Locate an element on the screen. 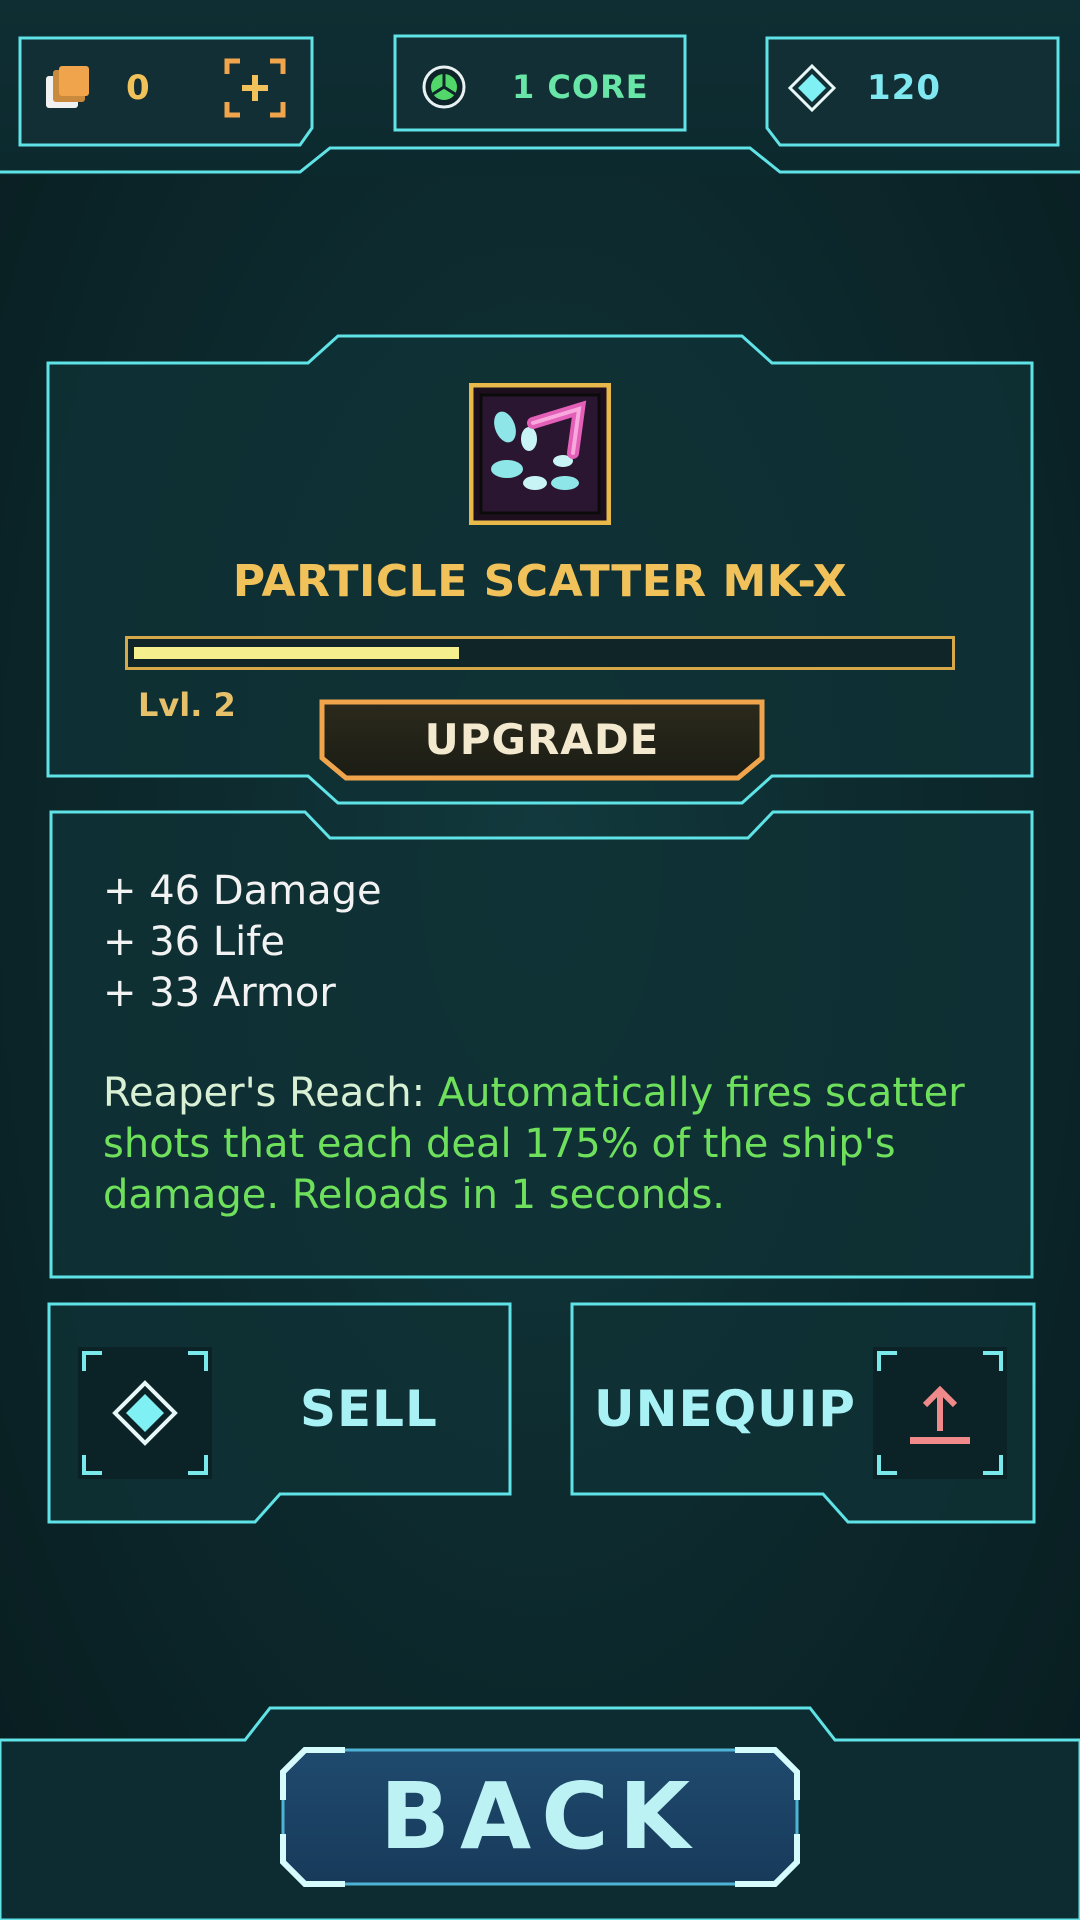 The width and height of the screenshot is (1080, 1920). back-label: BACK is located at coordinates (540, 1816).